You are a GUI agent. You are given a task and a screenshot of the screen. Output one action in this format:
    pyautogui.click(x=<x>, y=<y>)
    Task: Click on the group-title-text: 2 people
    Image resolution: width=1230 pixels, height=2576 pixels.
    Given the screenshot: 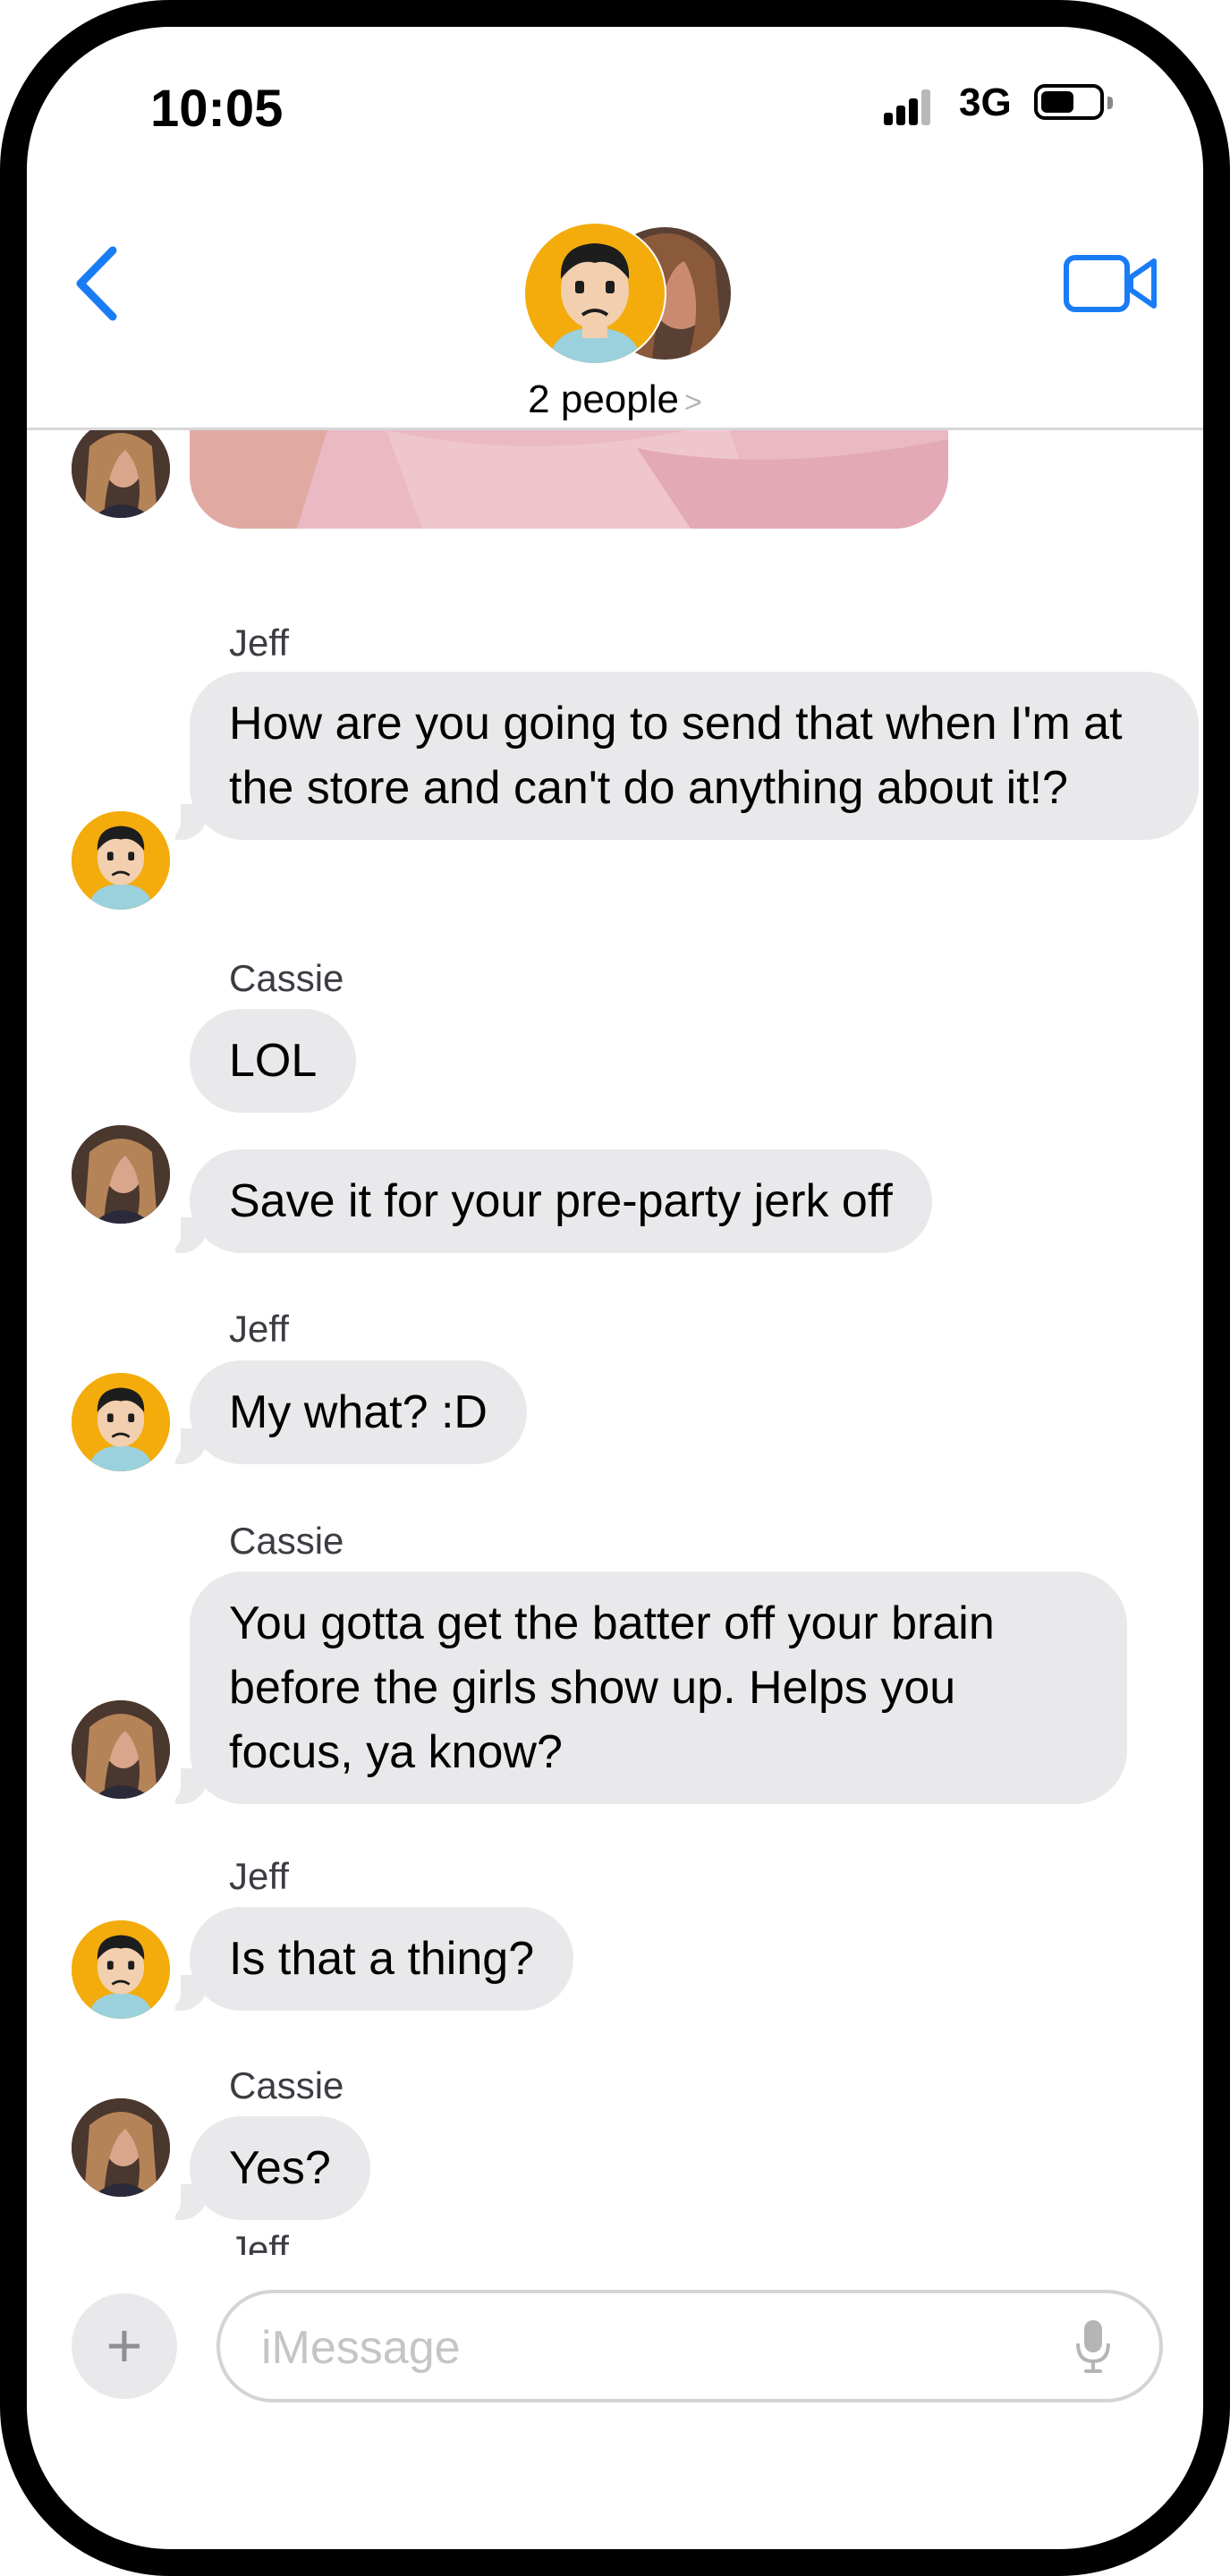 What is the action you would take?
    pyautogui.click(x=603, y=399)
    